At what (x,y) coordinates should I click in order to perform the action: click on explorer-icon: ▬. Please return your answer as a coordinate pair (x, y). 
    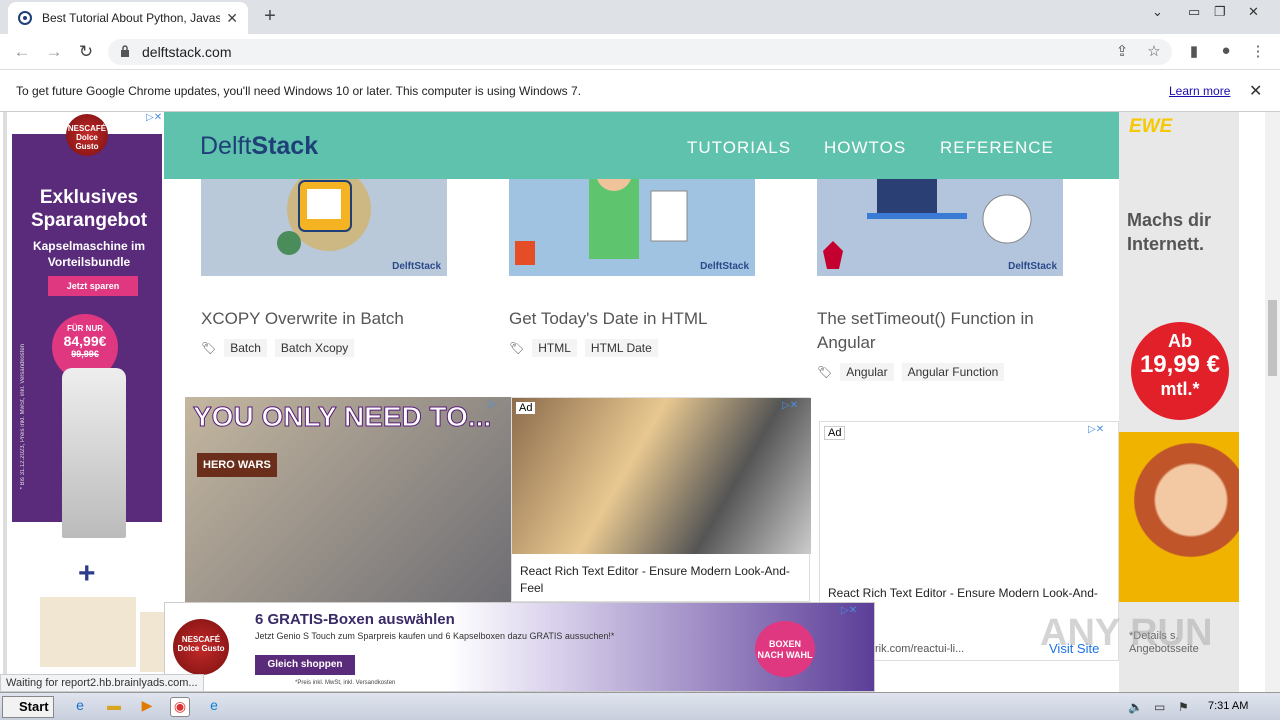
    Looking at the image, I should click on (114, 707).